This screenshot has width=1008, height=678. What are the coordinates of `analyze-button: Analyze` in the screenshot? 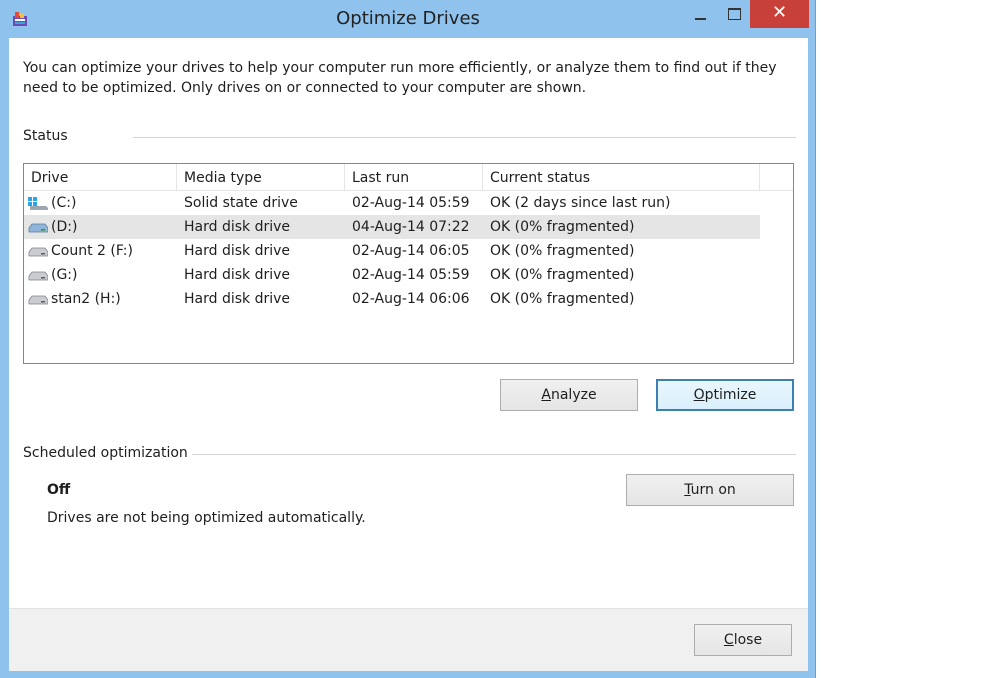 It's located at (569, 395).